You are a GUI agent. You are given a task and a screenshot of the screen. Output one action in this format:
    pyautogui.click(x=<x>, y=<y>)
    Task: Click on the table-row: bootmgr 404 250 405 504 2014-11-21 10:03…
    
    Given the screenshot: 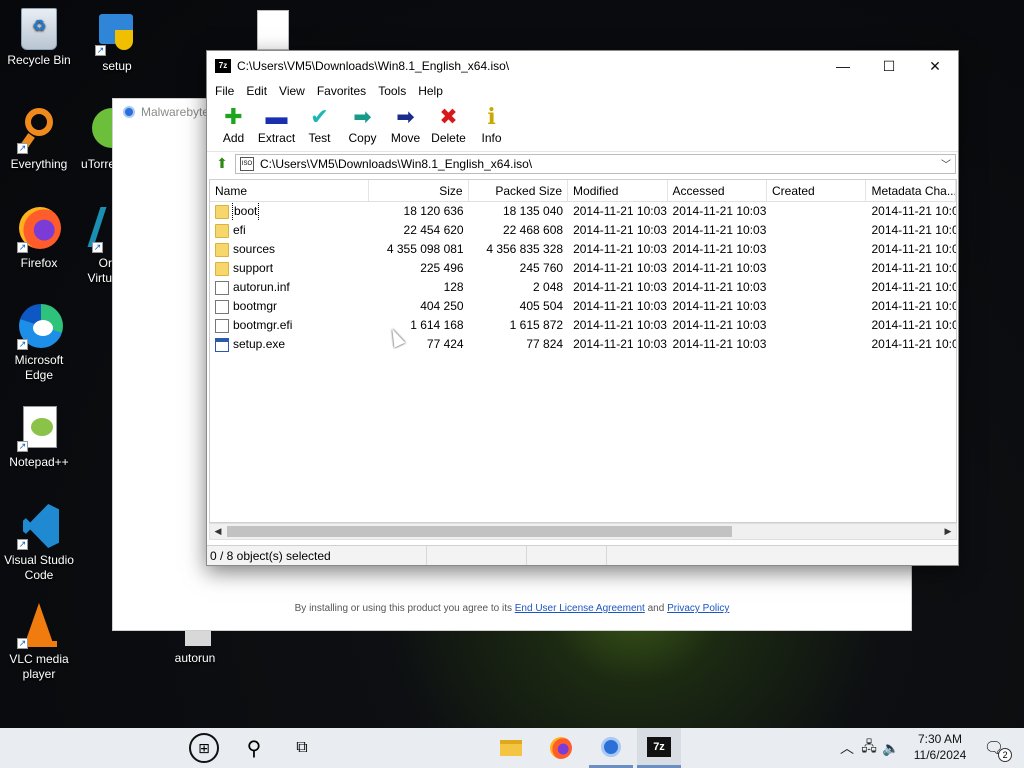 What is the action you would take?
    pyautogui.click(x=583, y=306)
    